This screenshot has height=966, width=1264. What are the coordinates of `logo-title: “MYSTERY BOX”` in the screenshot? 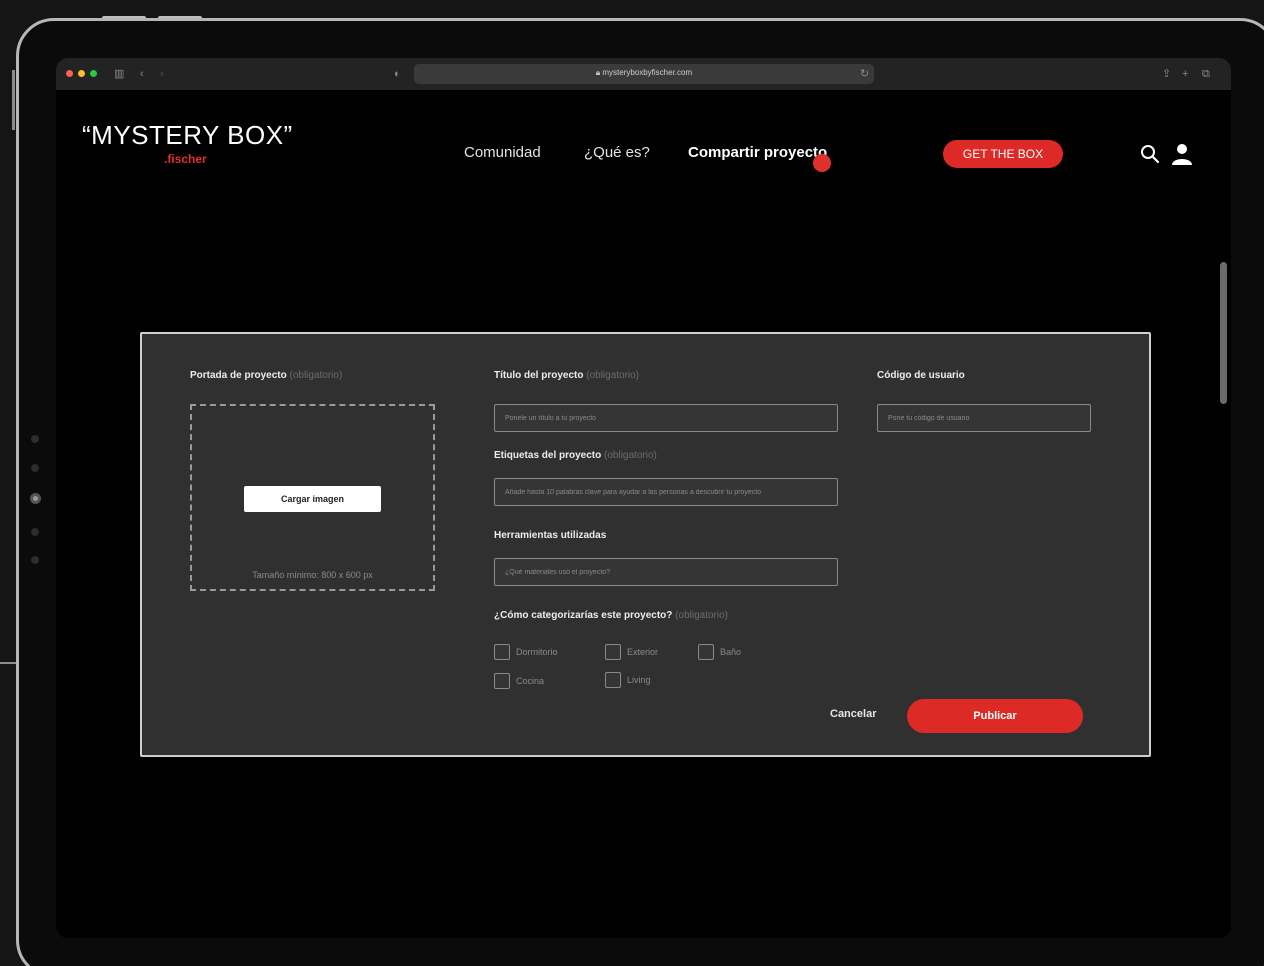 It's located at (187, 135).